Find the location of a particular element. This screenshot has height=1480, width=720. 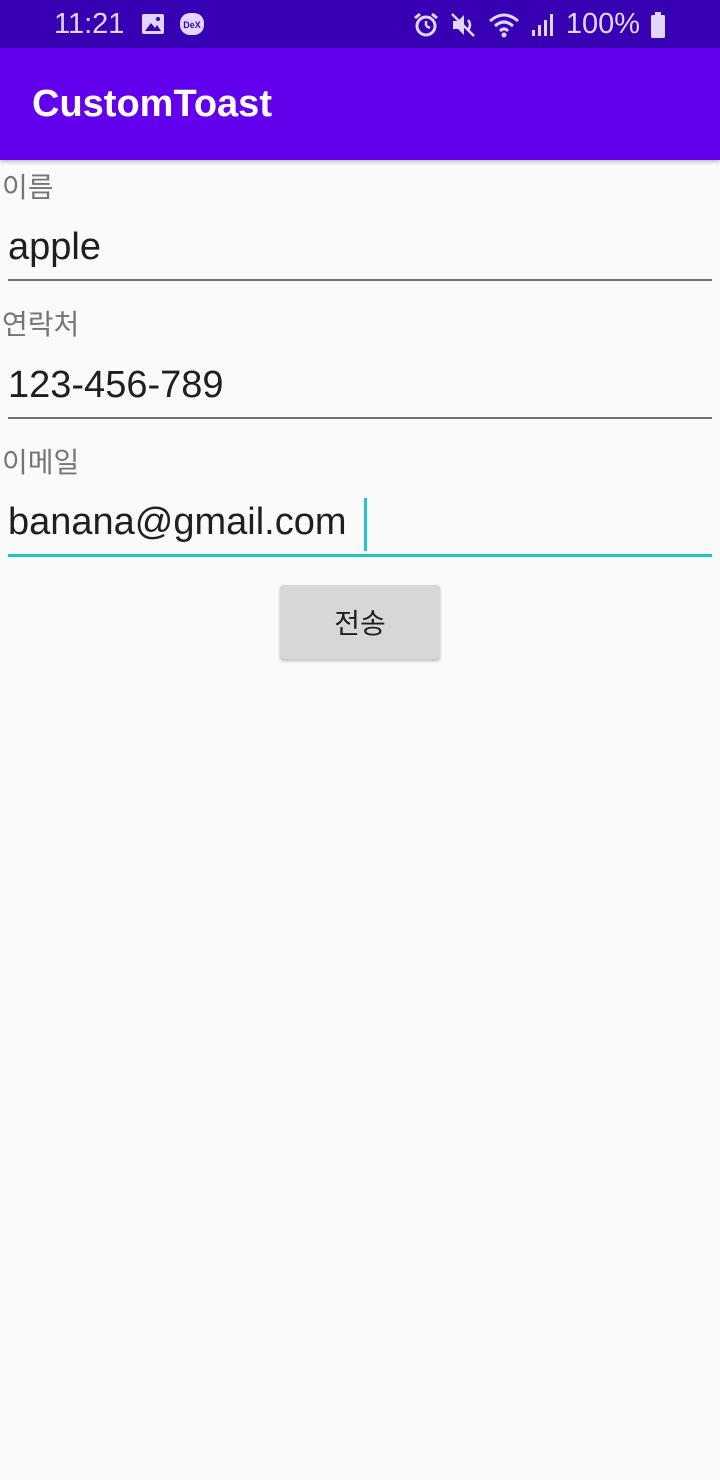

email-label: 이메일 is located at coordinates (41, 462).